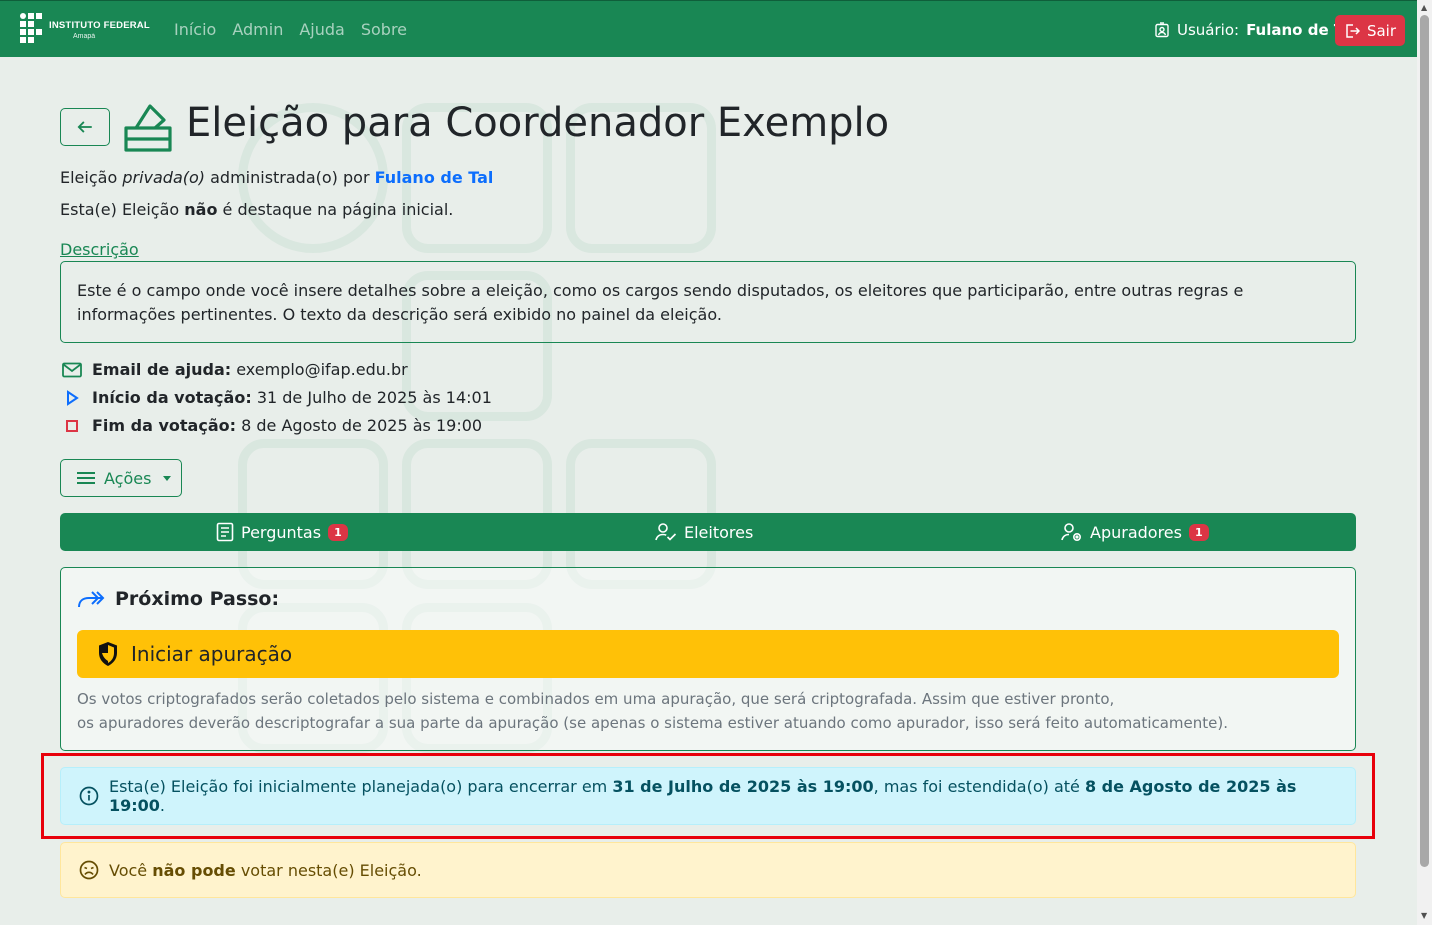 This screenshot has width=1432, height=925. Describe the element at coordinates (538, 123) in the screenshot. I see `page-title: Eleição para Coordenador Exemplo` at that location.